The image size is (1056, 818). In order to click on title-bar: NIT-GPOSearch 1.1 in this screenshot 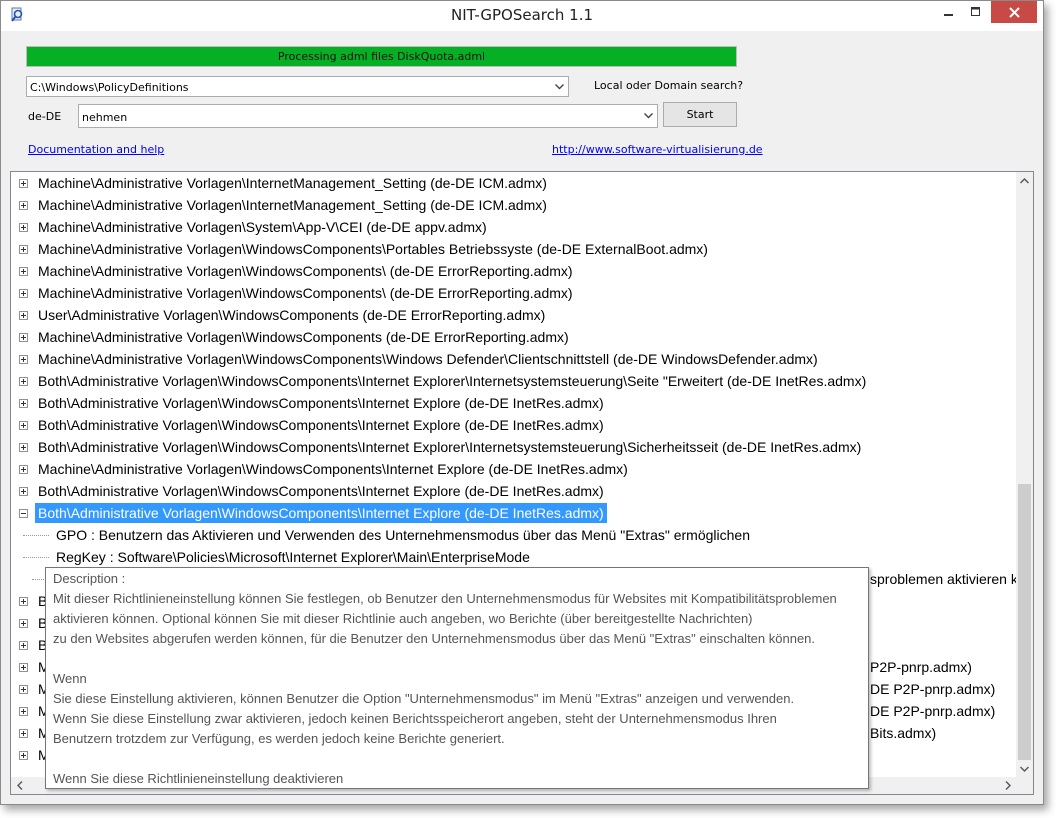, I will do `click(522, 16)`.